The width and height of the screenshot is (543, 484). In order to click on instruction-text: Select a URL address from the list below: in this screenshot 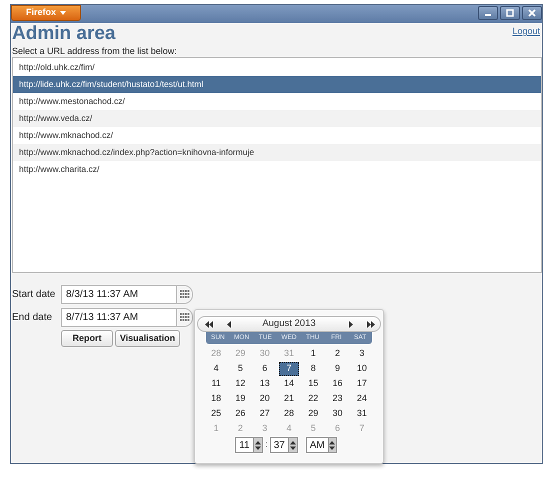, I will do `click(94, 51)`.